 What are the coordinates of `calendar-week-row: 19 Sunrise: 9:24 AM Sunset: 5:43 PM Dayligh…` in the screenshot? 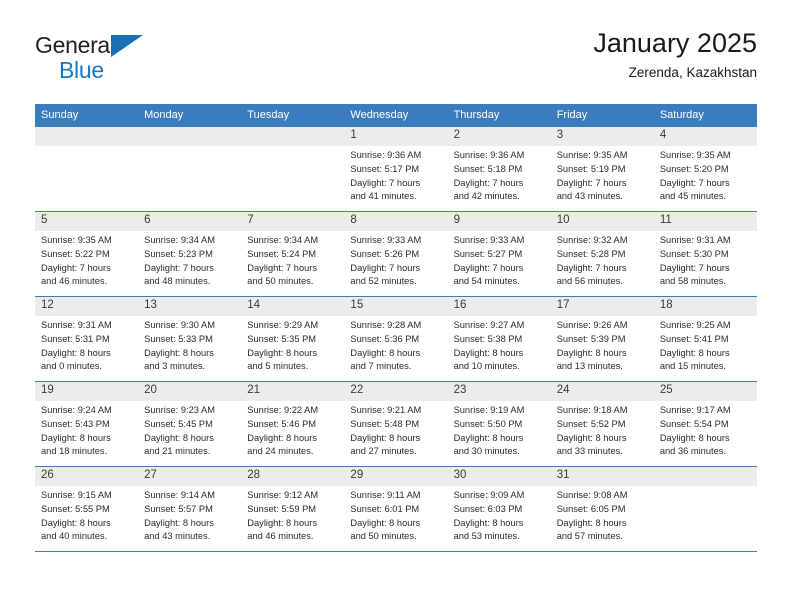 It's located at (396, 424).